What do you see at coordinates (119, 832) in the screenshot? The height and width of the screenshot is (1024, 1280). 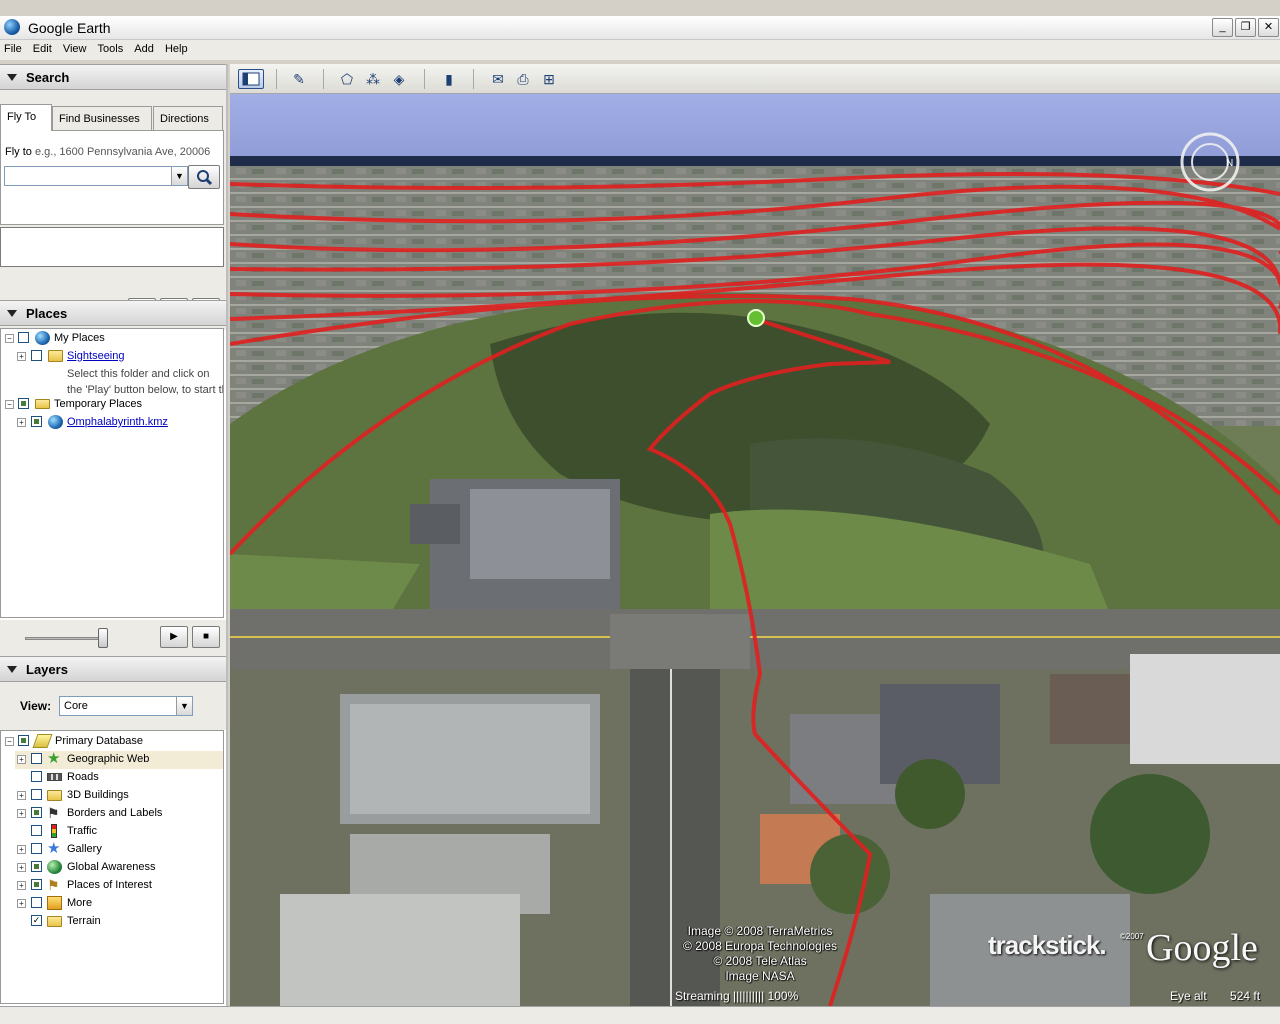 I see `layer-traffic: Traffic` at bounding box center [119, 832].